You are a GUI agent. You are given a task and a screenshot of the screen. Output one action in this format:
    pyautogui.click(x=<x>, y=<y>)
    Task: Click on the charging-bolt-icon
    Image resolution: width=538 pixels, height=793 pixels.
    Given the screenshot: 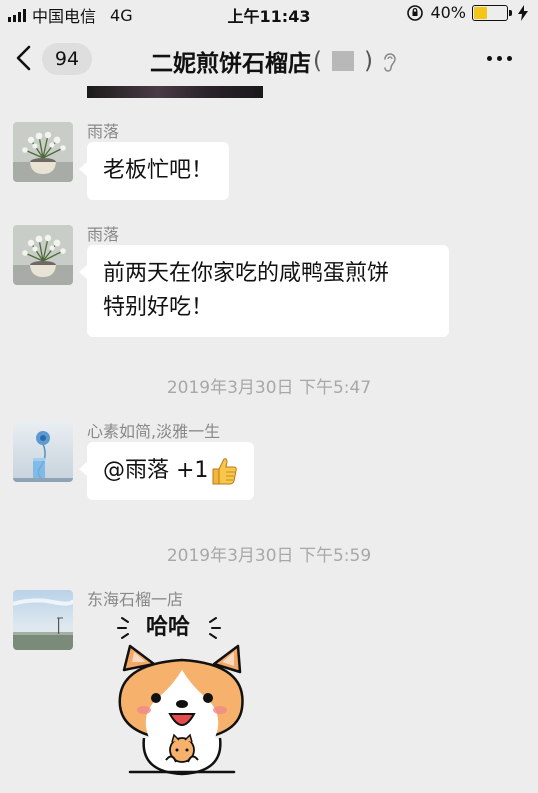 What is the action you would take?
    pyautogui.click(x=523, y=12)
    